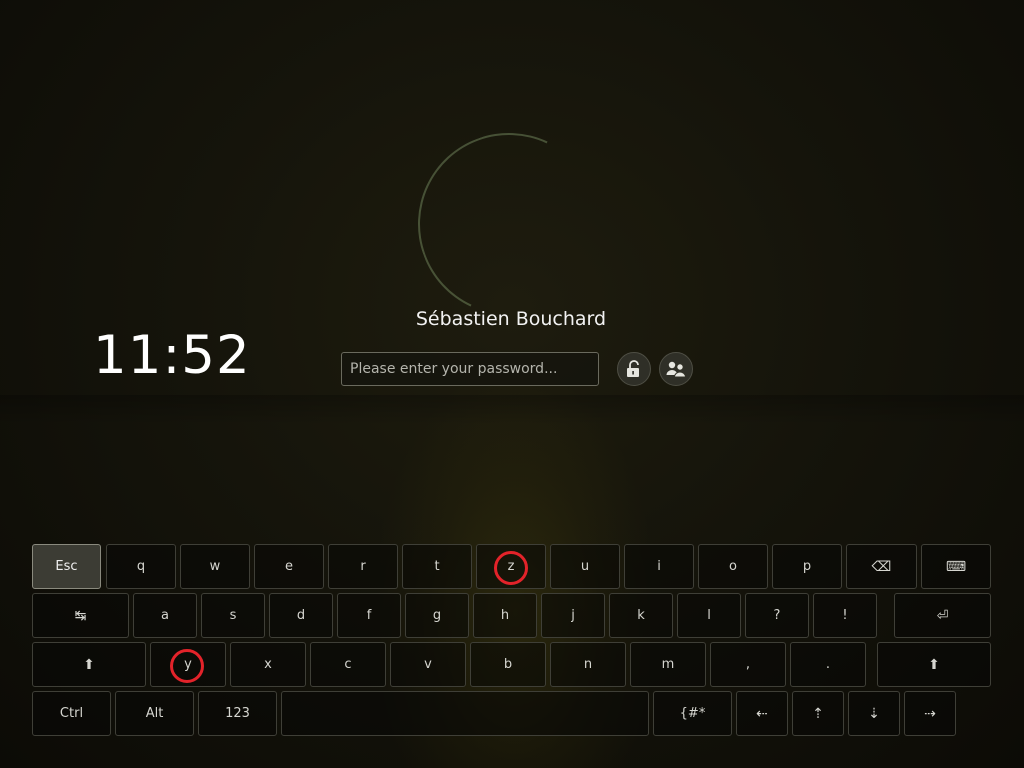 This screenshot has width=1024, height=768. I want to click on key-esc: Esc, so click(66, 566).